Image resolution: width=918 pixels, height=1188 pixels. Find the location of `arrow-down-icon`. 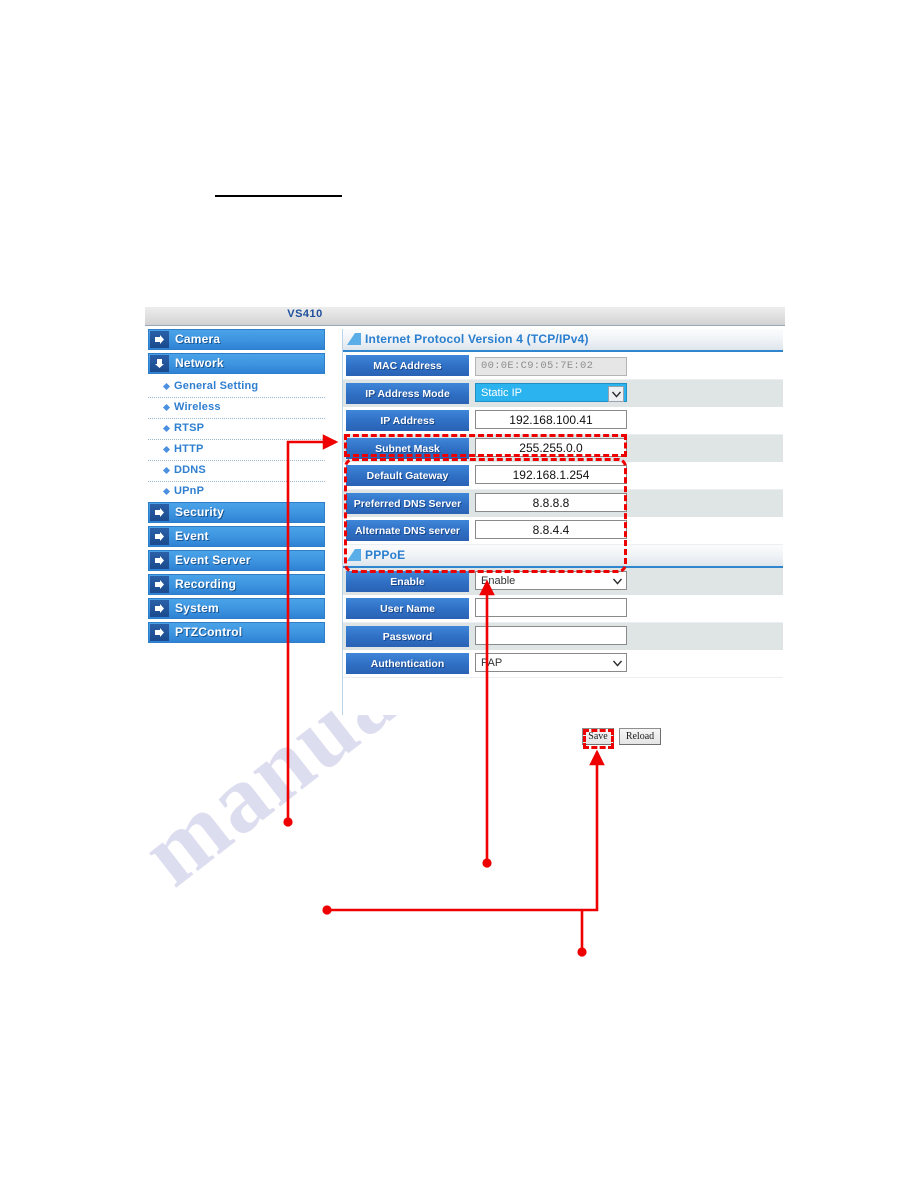

arrow-down-icon is located at coordinates (159, 363).